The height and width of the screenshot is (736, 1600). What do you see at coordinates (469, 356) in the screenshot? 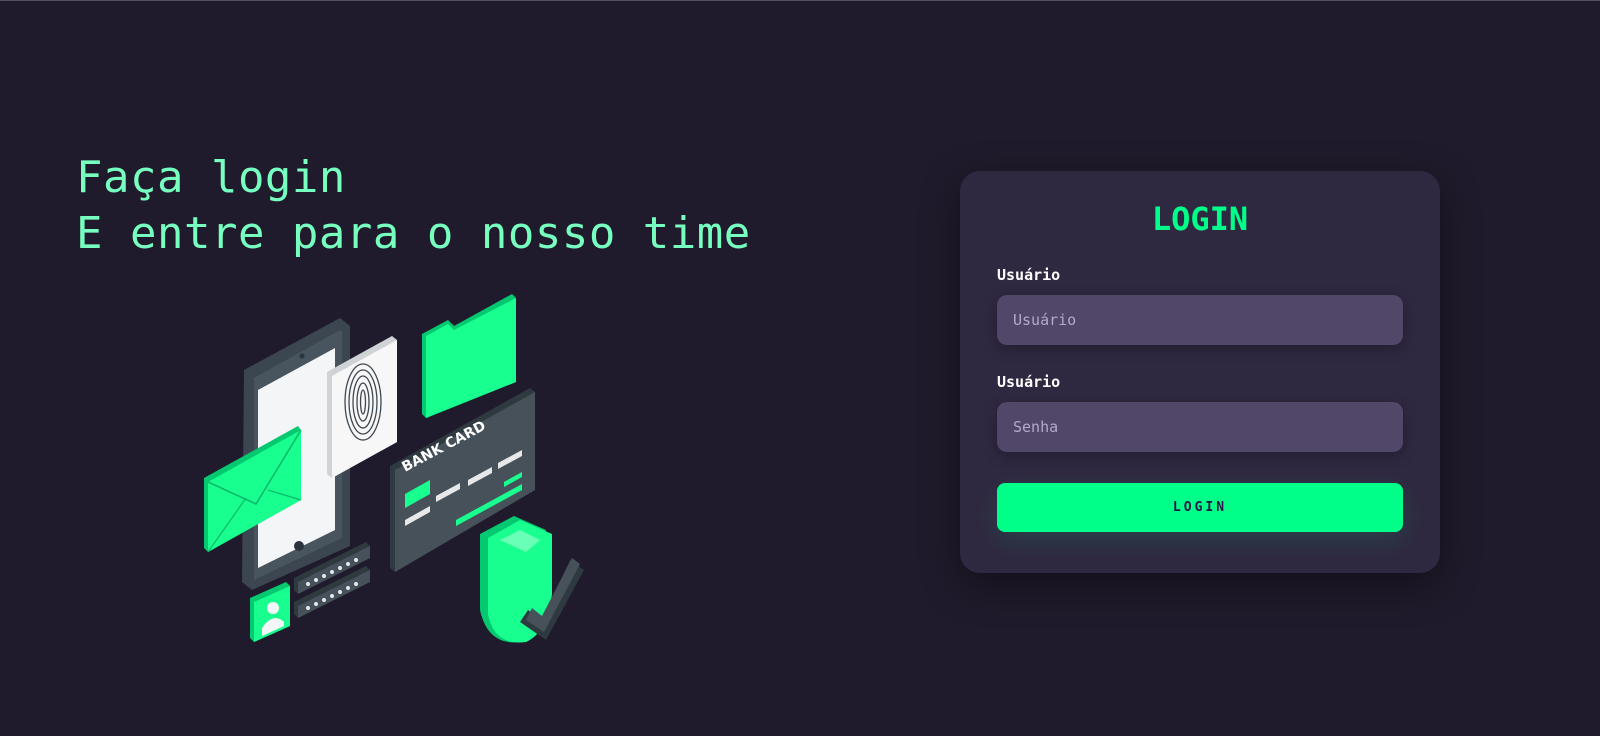
I see `folder-icon` at bounding box center [469, 356].